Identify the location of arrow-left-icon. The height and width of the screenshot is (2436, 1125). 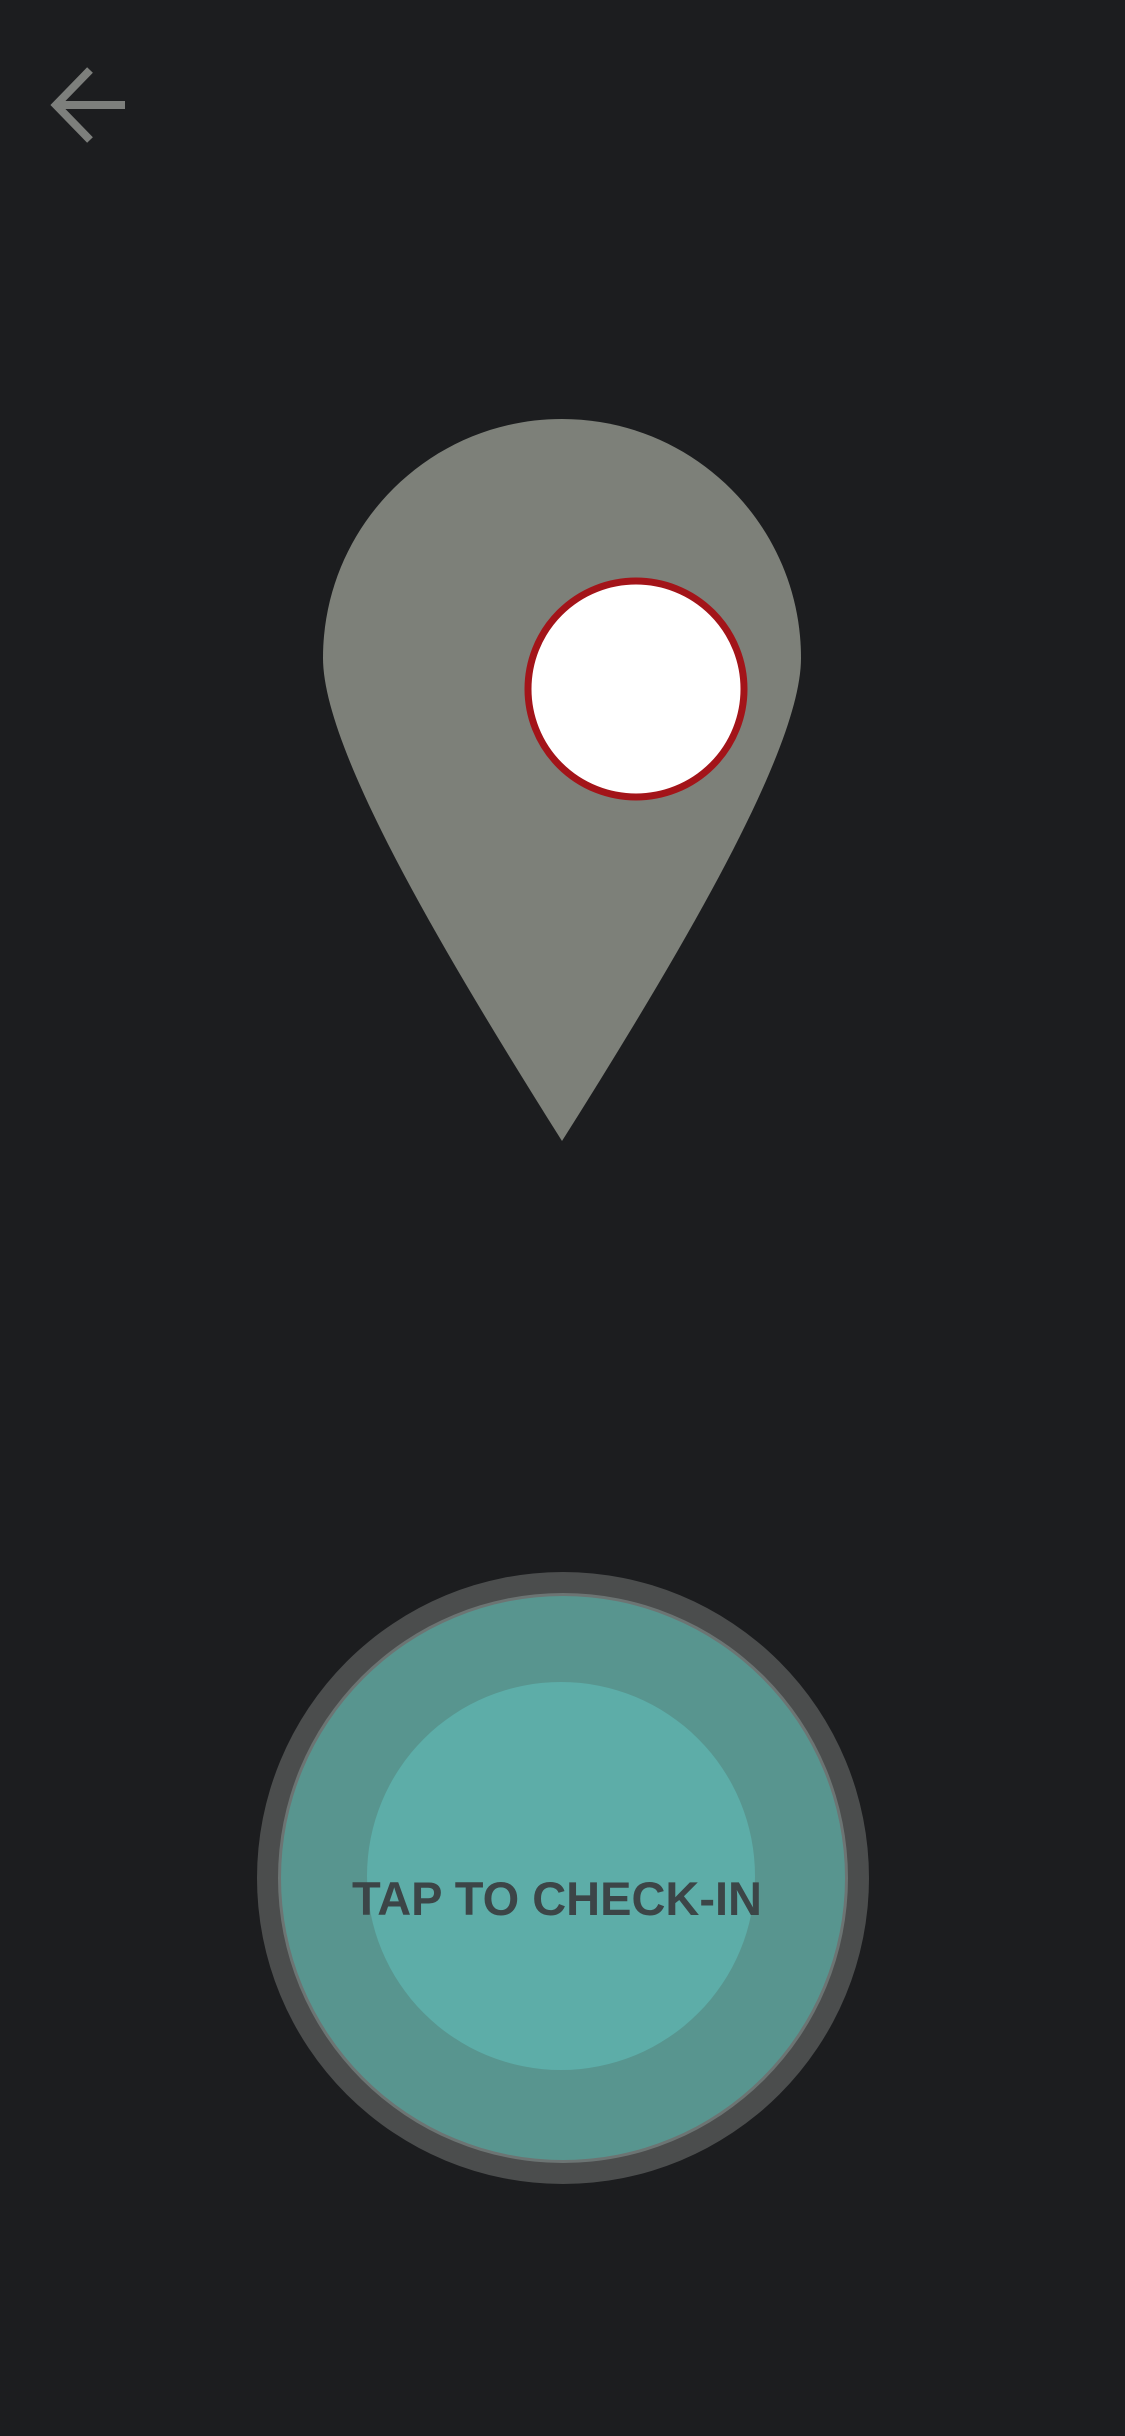
(87, 105).